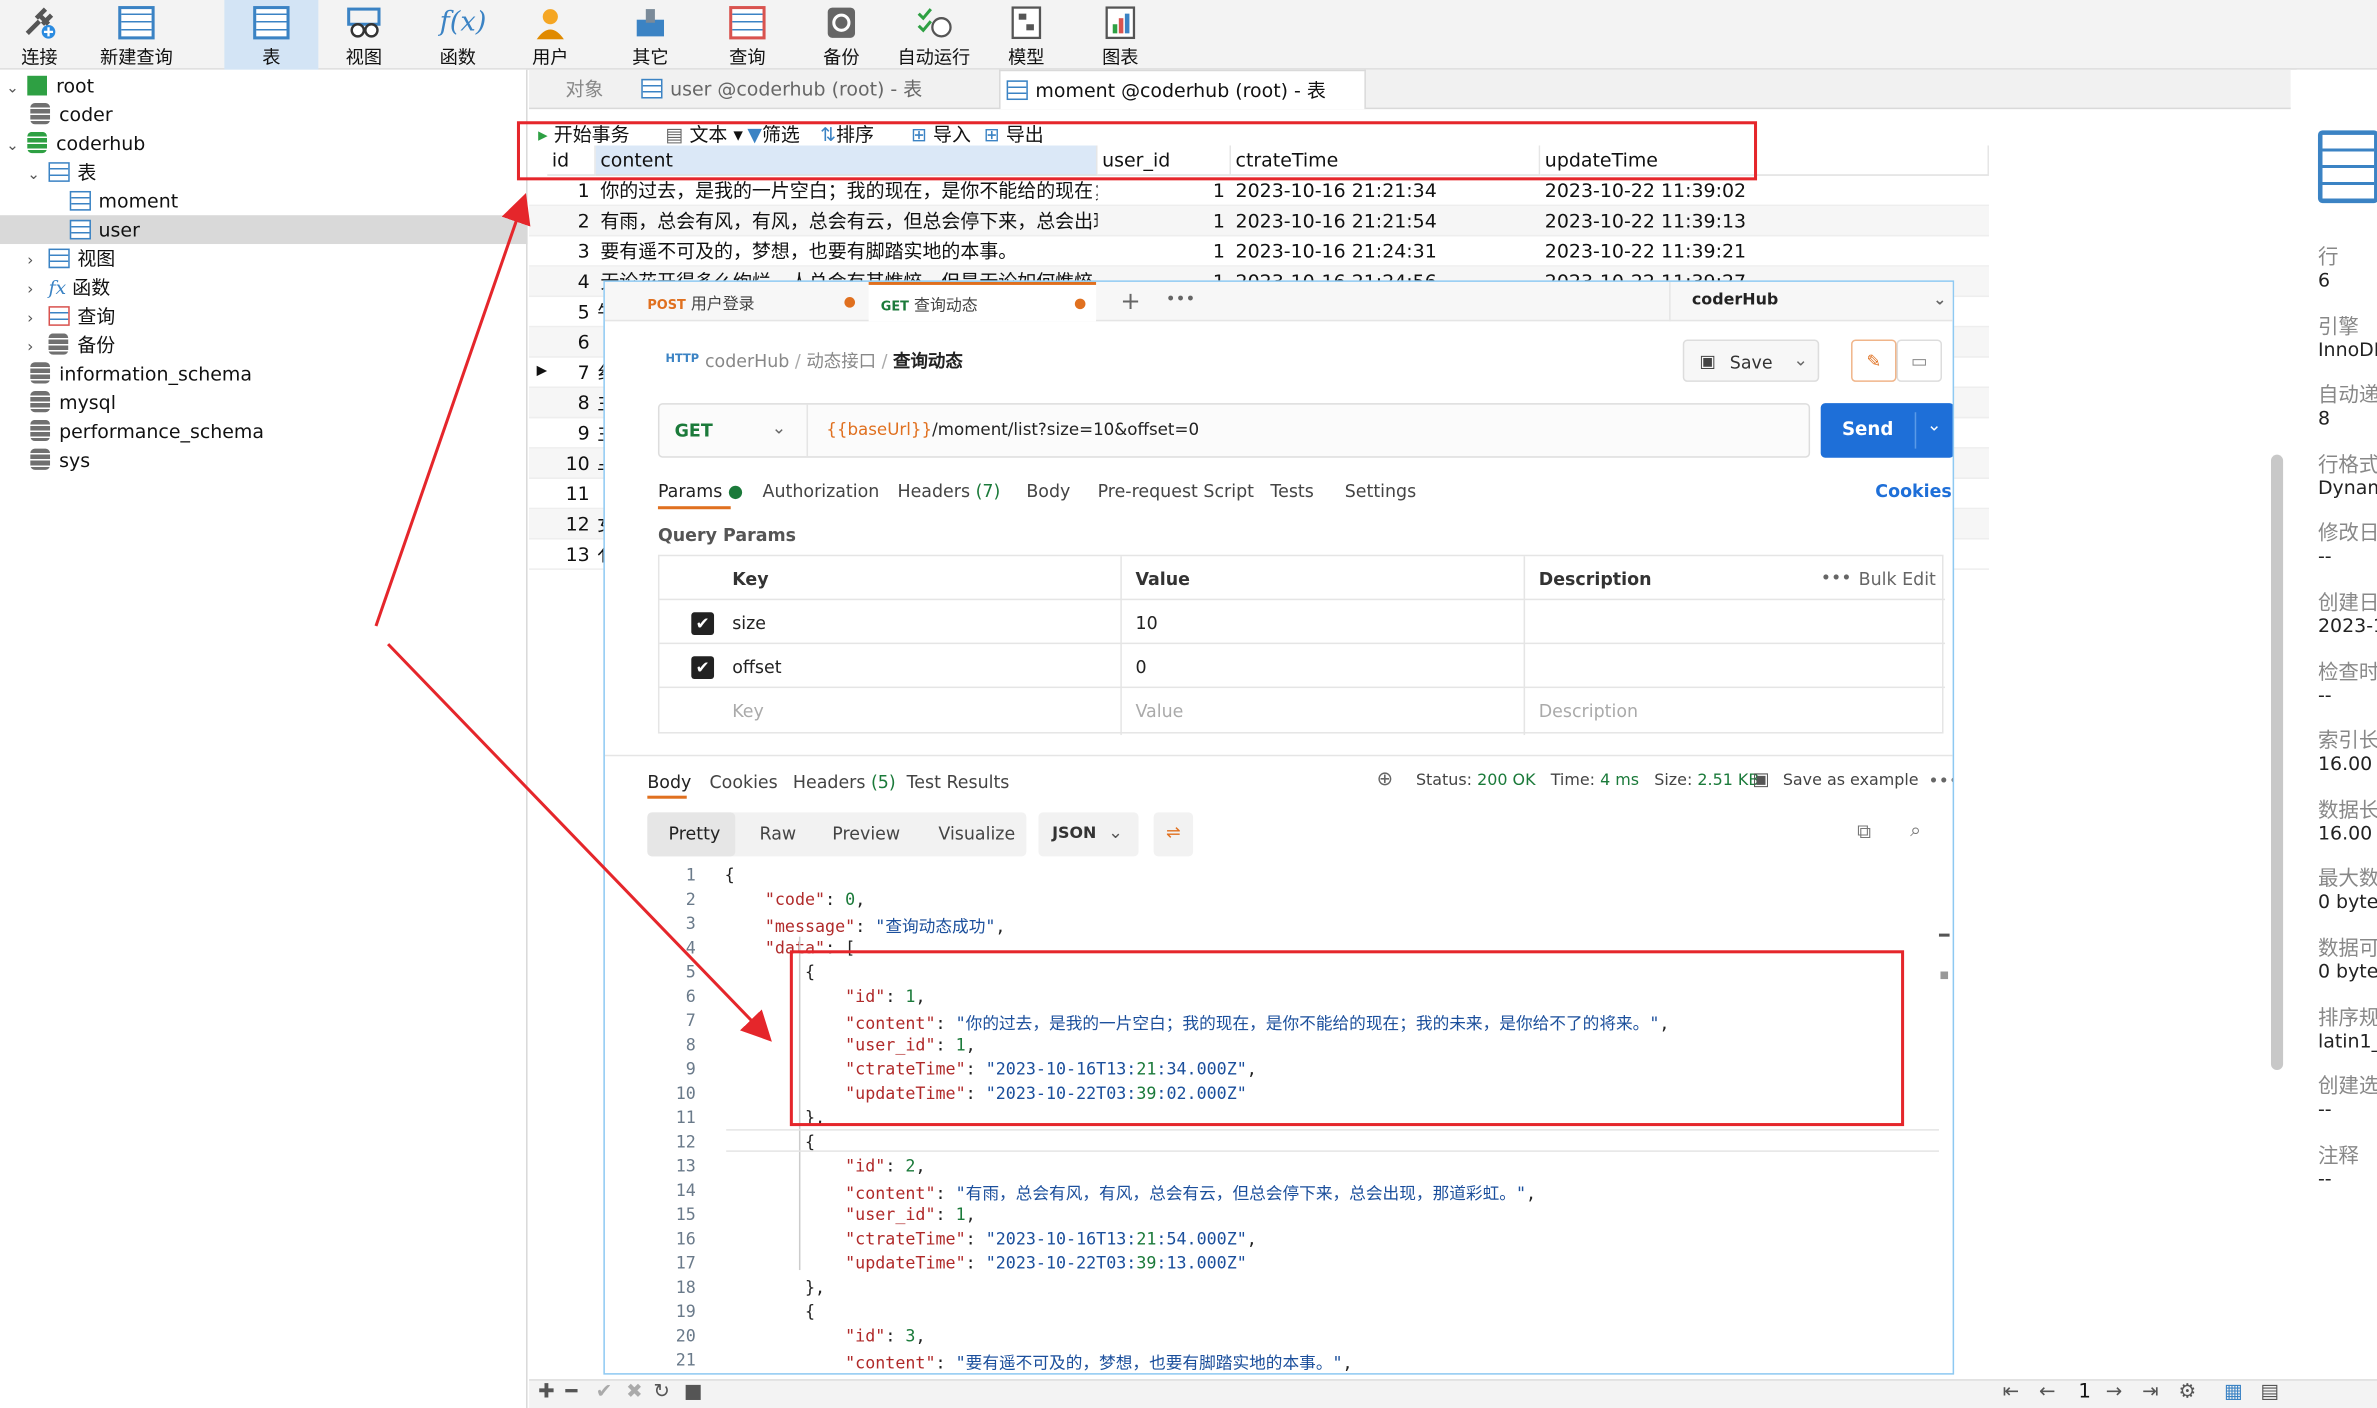 The height and width of the screenshot is (1408, 2377). What do you see at coordinates (452, 409) in the screenshot?
I see `annotation-arrow-up` at bounding box center [452, 409].